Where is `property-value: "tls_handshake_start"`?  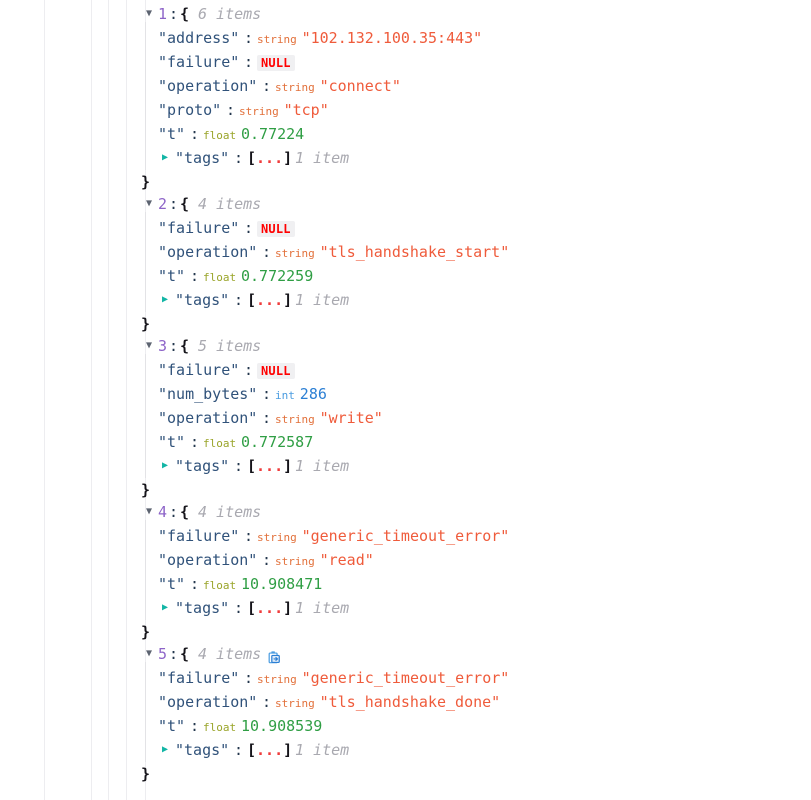
property-value: "tls_handshake_start" is located at coordinates (414, 252).